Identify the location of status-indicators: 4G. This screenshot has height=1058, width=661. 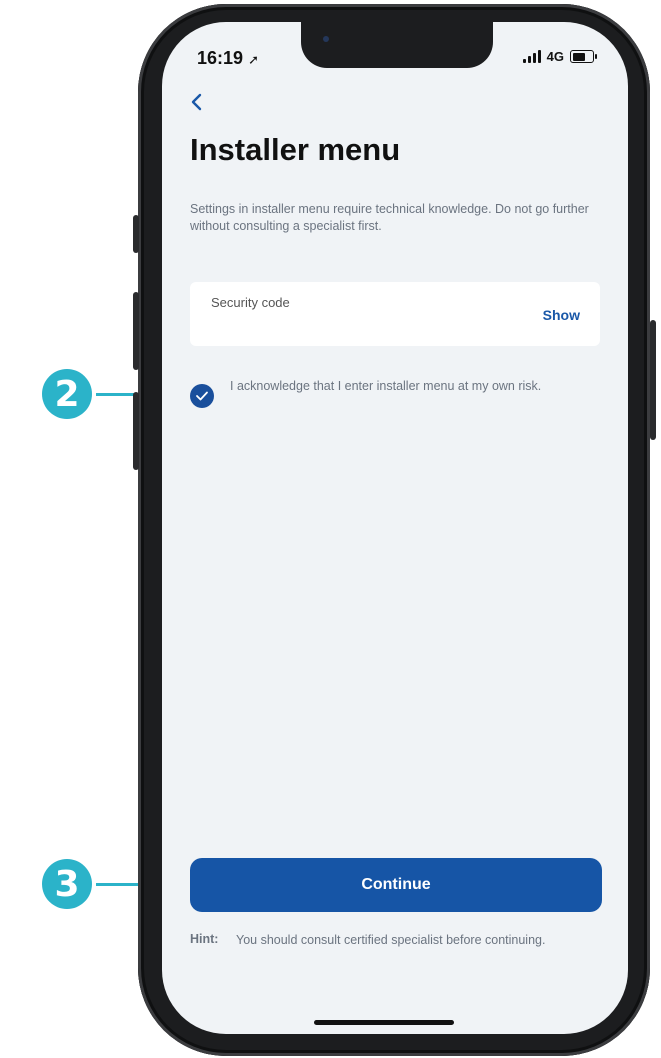
(559, 56).